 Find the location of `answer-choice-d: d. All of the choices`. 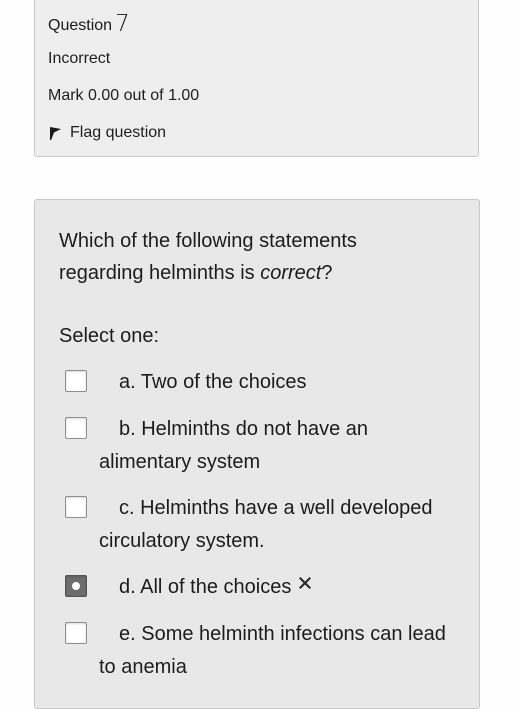

answer-choice-d: d. All of the choices is located at coordinates (260, 587).